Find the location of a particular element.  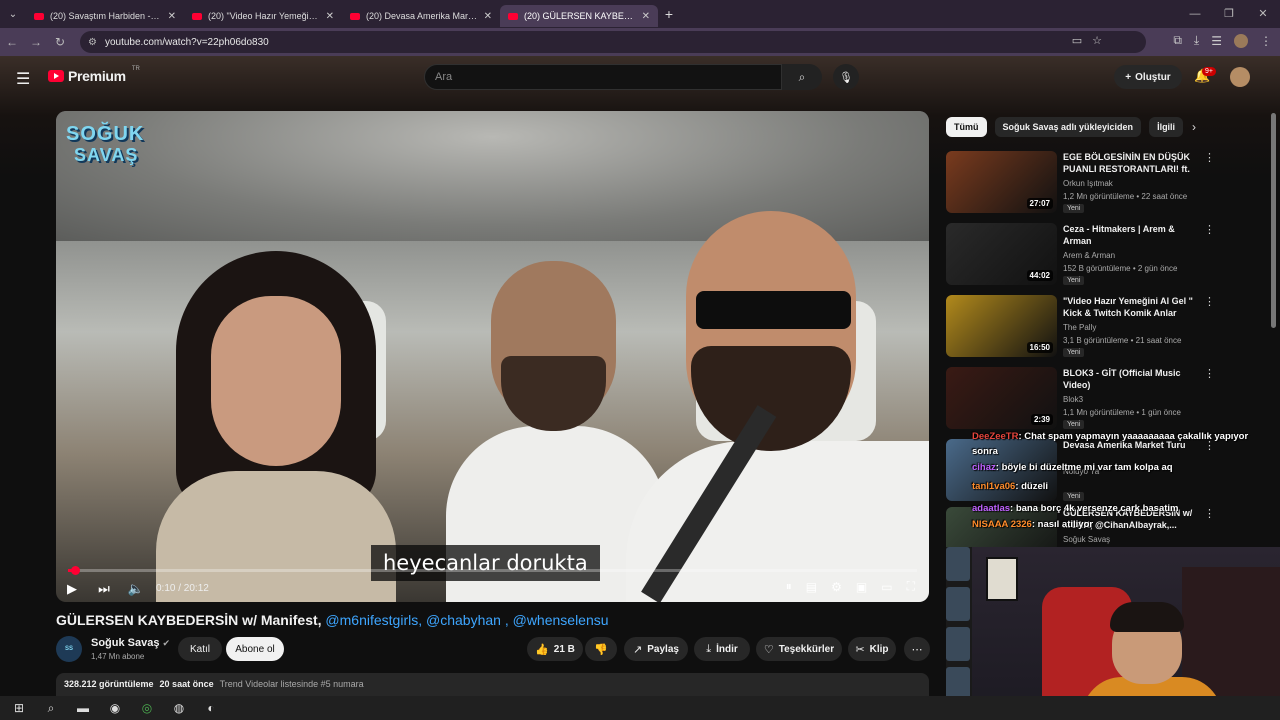

forward-icon: → is located at coordinates (36, 42).